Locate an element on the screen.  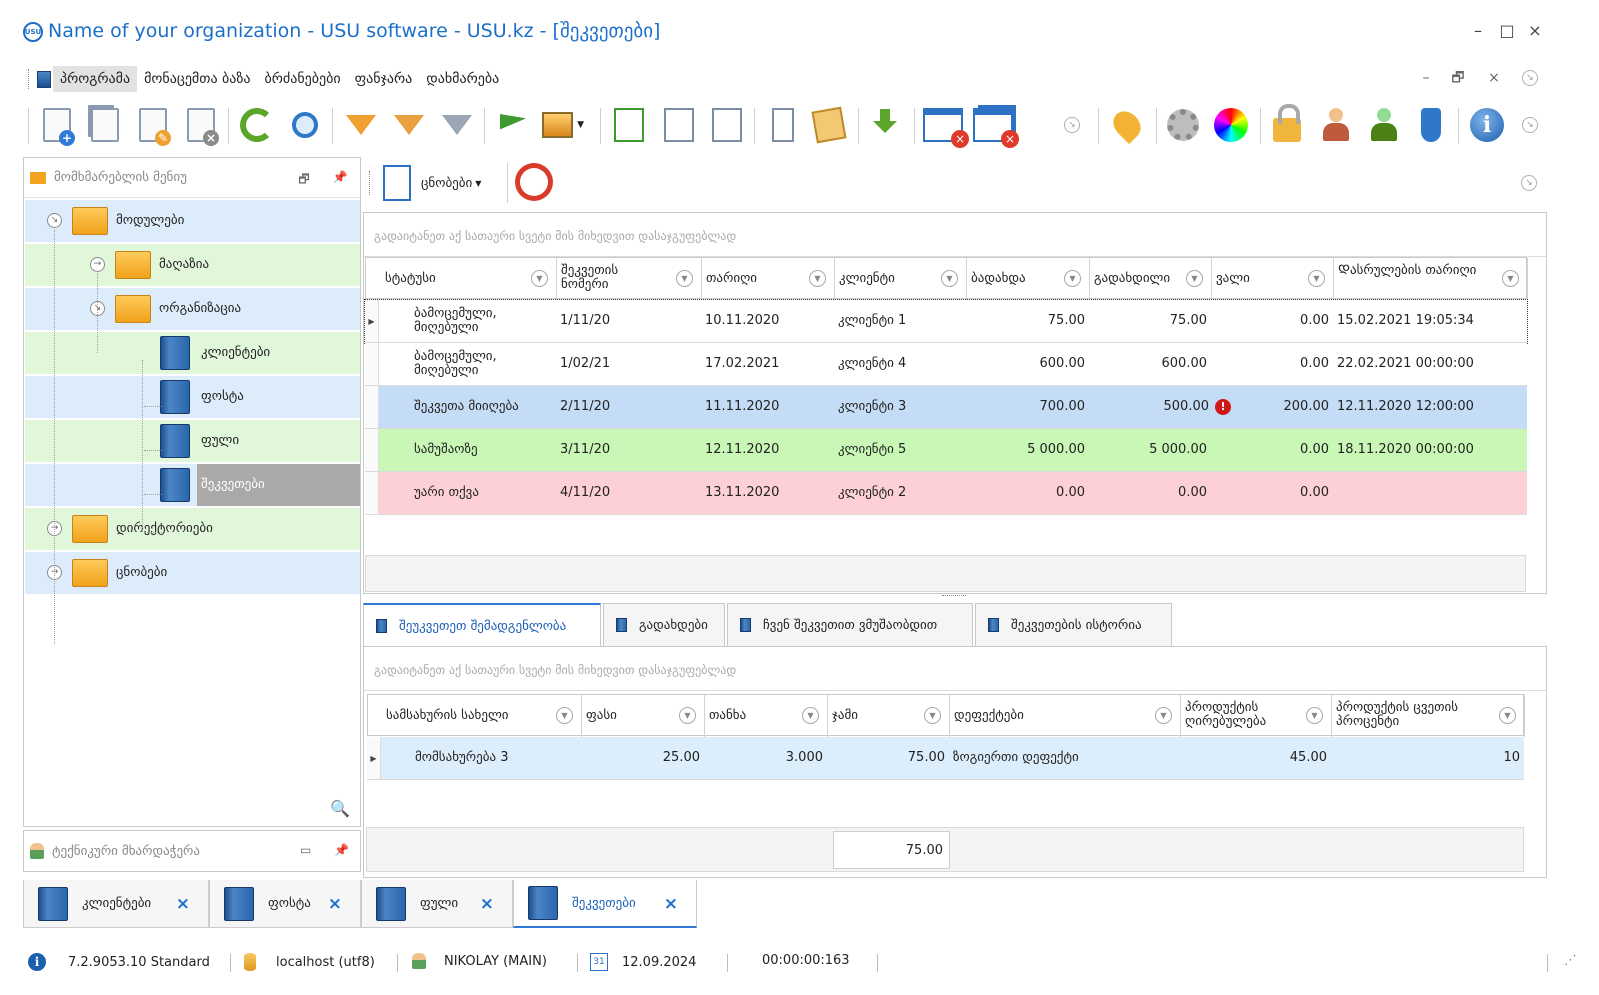
column-header: ჯამი ▼ is located at coordinates (889, 716).